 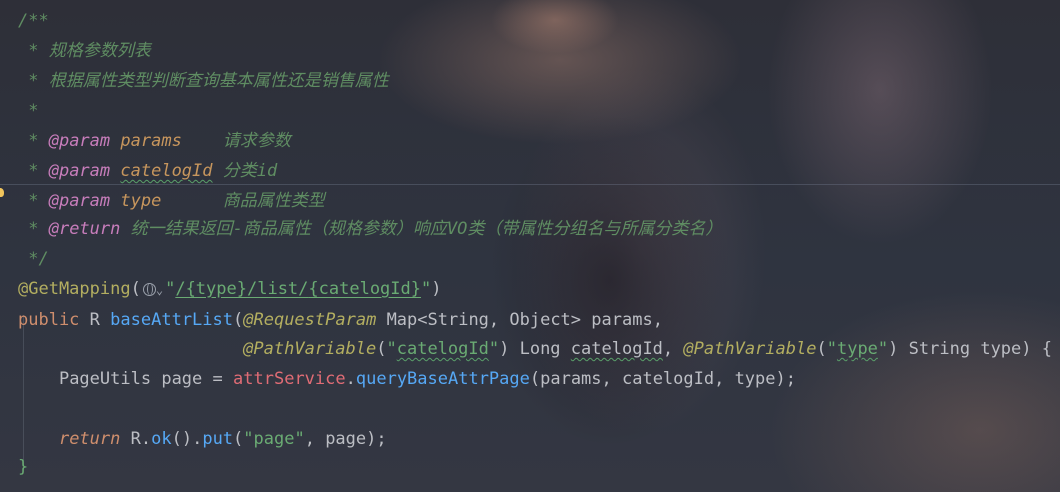 I want to click on code-line-16: }, so click(x=23, y=467).